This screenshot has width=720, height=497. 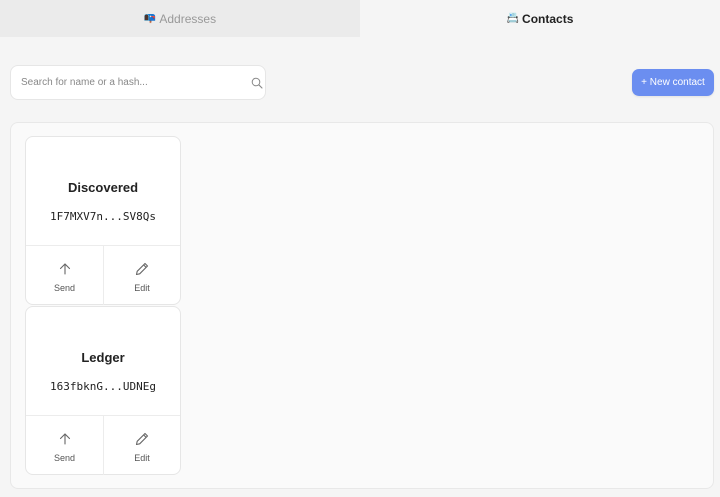 I want to click on tab-bar: 📭 Addresses 📇 Contacts, so click(x=360, y=18).